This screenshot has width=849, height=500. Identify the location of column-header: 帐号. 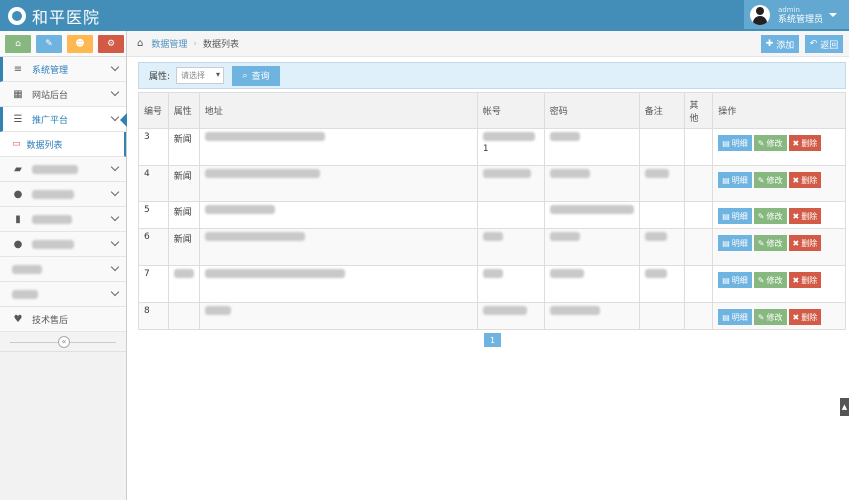
(510, 110).